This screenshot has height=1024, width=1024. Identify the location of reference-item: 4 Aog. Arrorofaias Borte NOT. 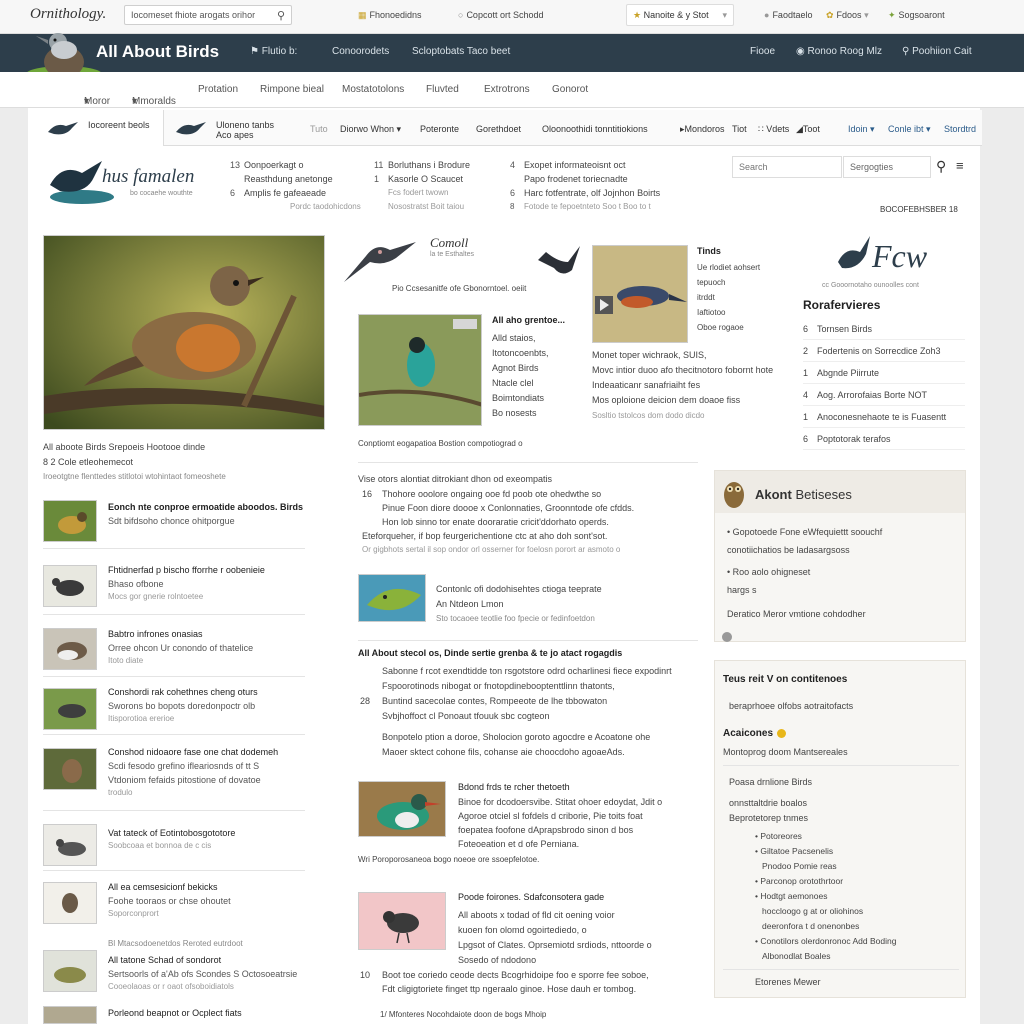
(884, 395).